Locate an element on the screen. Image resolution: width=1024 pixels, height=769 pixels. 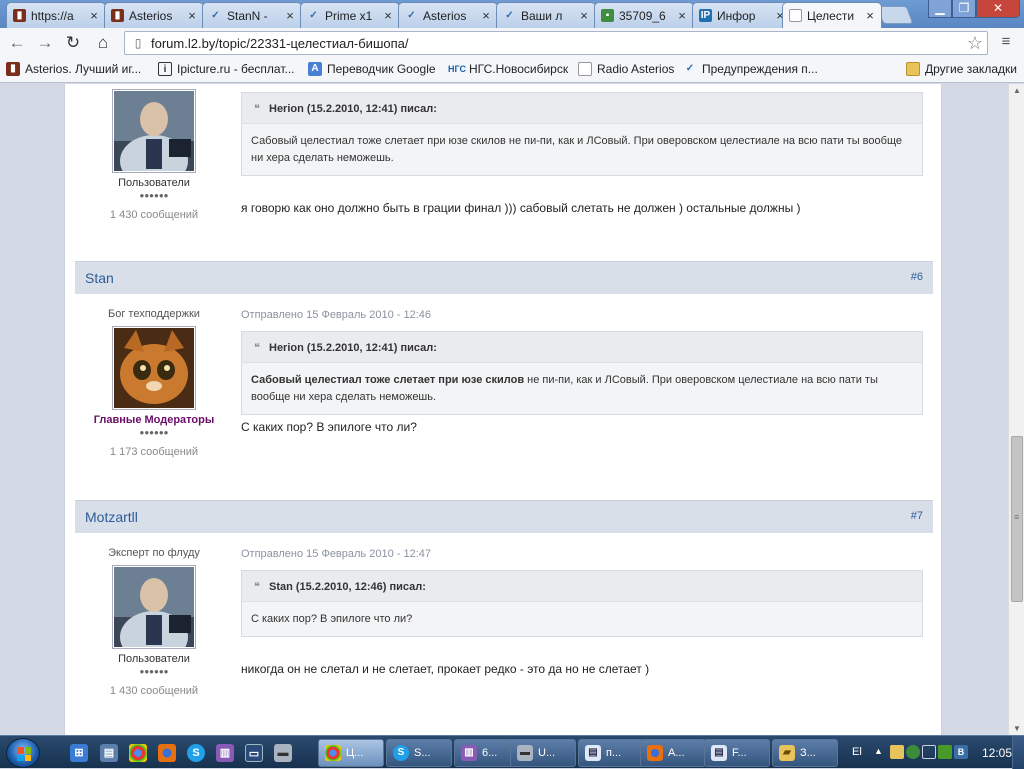
tab-6: ✓ Ваши л × is located at coordinates (546, 15).